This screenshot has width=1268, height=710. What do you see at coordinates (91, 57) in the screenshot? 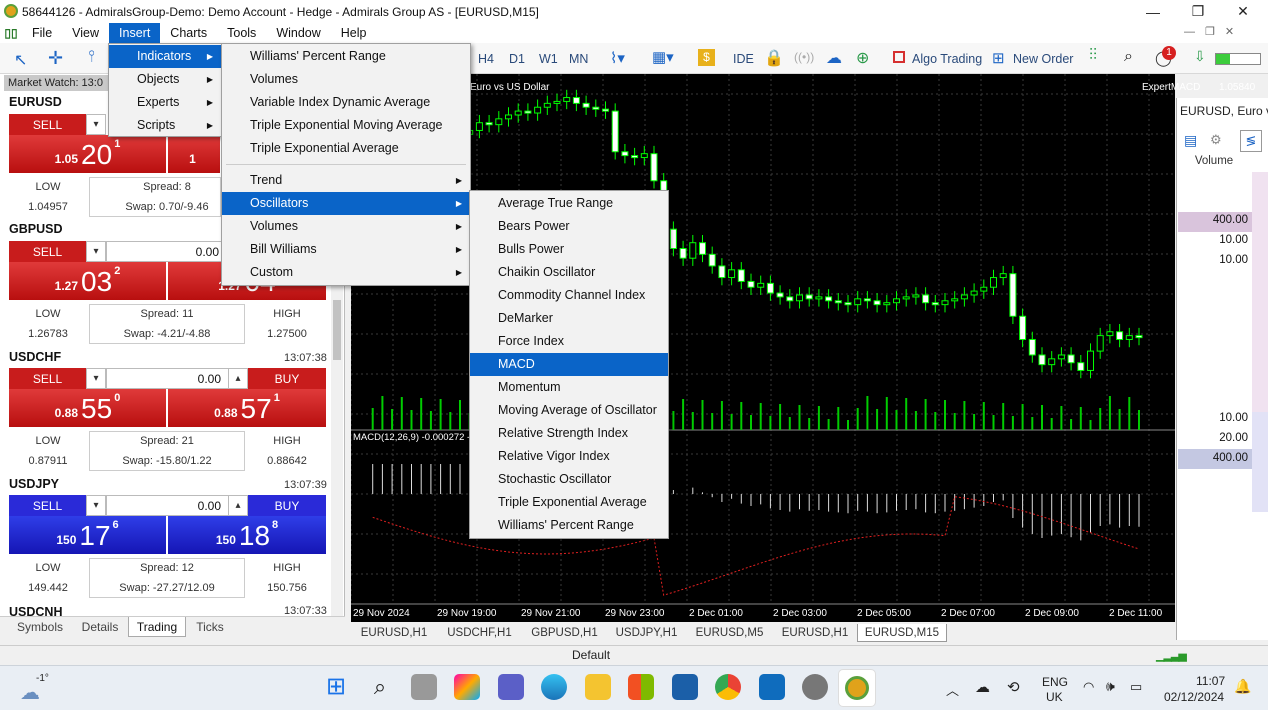
I see `vertical-line-icon: ⫯` at bounding box center [91, 57].